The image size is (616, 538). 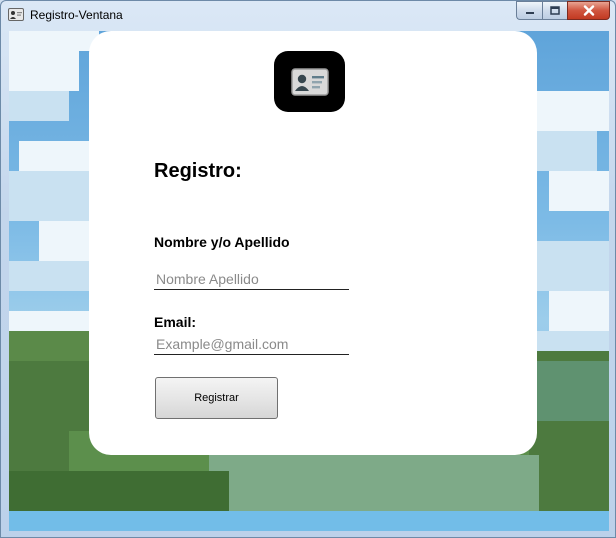 I want to click on maximize-button, so click(x=554, y=10).